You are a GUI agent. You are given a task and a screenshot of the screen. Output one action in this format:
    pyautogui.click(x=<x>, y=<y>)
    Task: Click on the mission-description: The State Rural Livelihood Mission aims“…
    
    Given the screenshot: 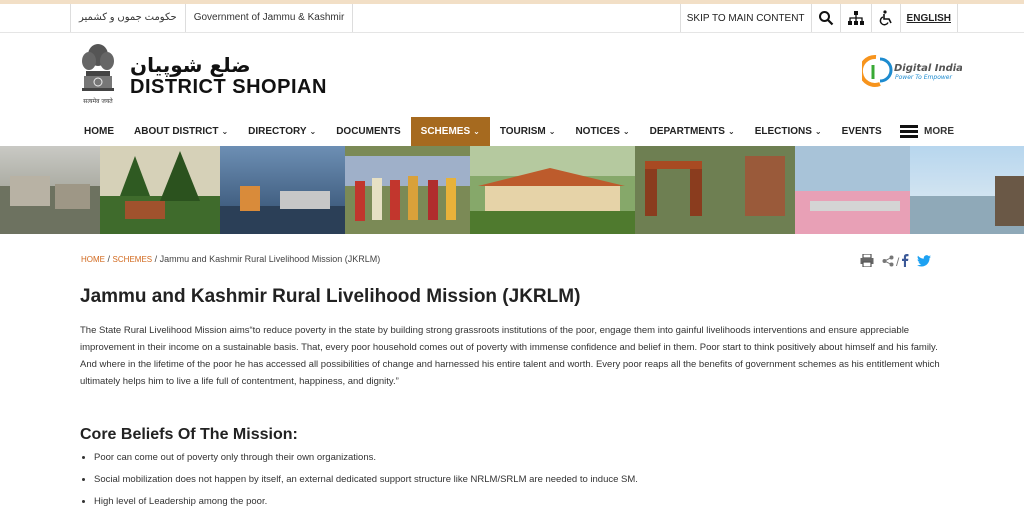 What is the action you would take?
    pyautogui.click(x=510, y=356)
    